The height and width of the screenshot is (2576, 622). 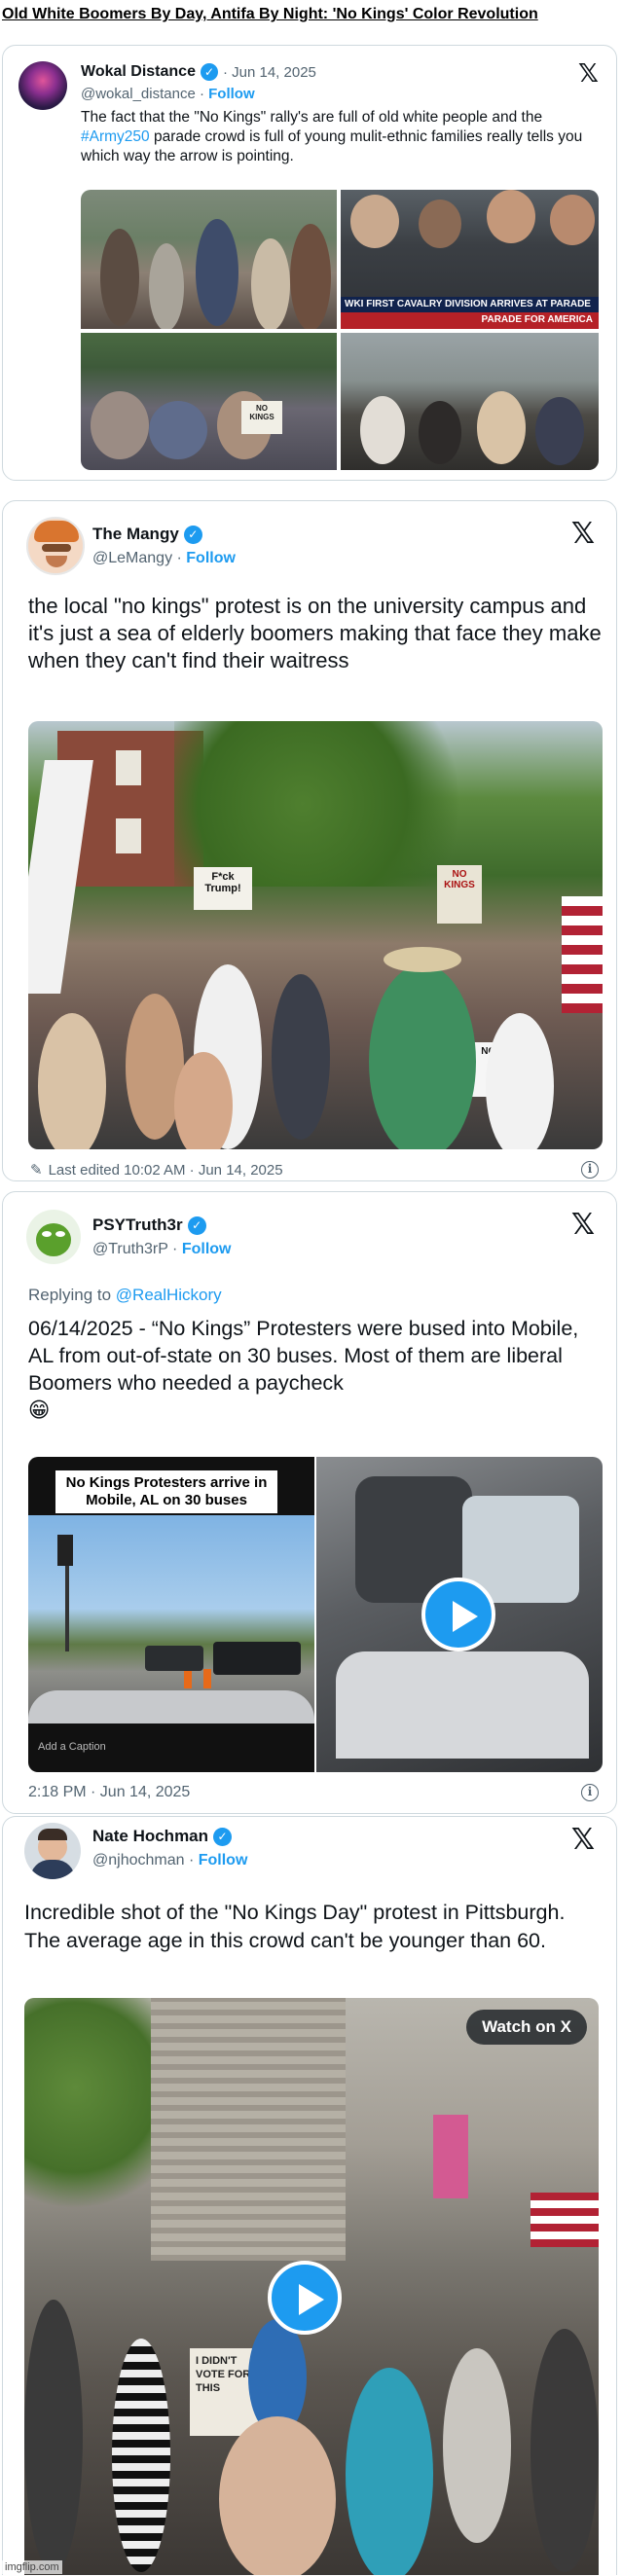 I want to click on edited-timestamp: Last edited 10:02 AM · Jun 14, 2025, so click(x=166, y=1170).